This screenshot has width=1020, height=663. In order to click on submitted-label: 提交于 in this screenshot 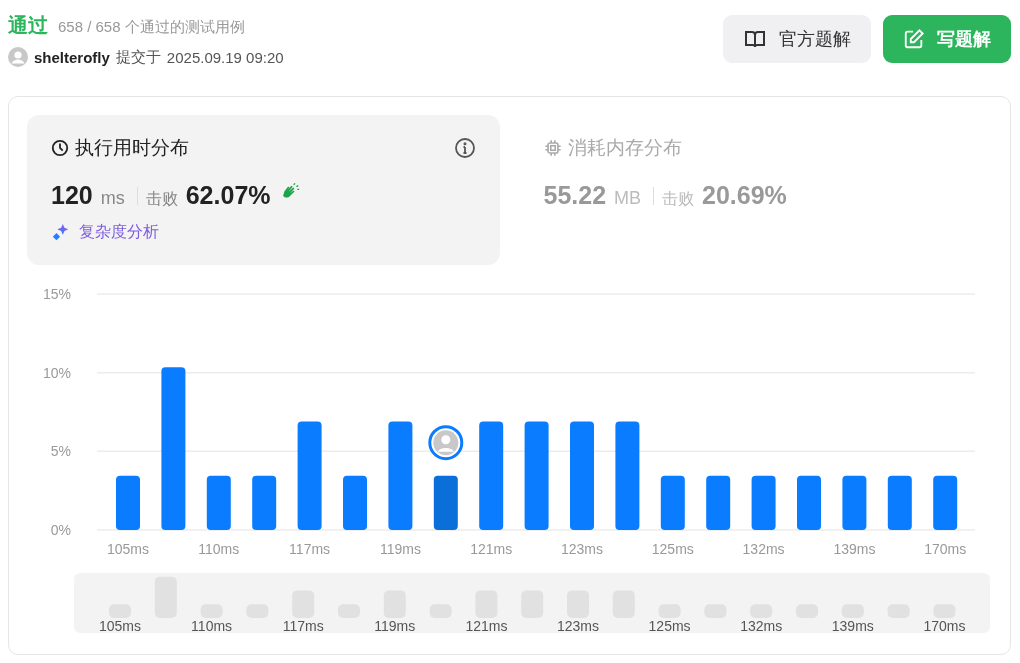, I will do `click(138, 57)`.